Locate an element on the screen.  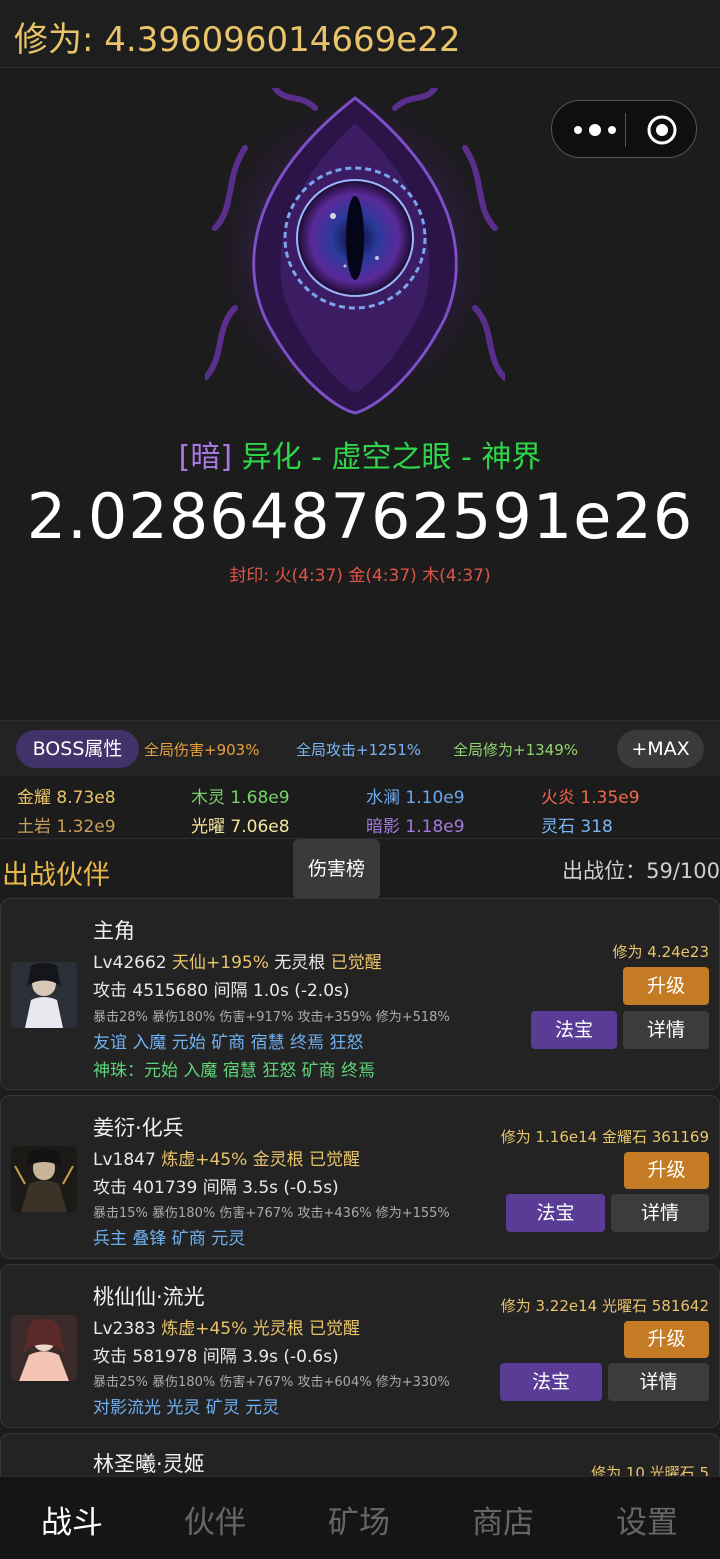
top-bar: 修为: 4.396096014669e22 is located at coordinates (360, 34).